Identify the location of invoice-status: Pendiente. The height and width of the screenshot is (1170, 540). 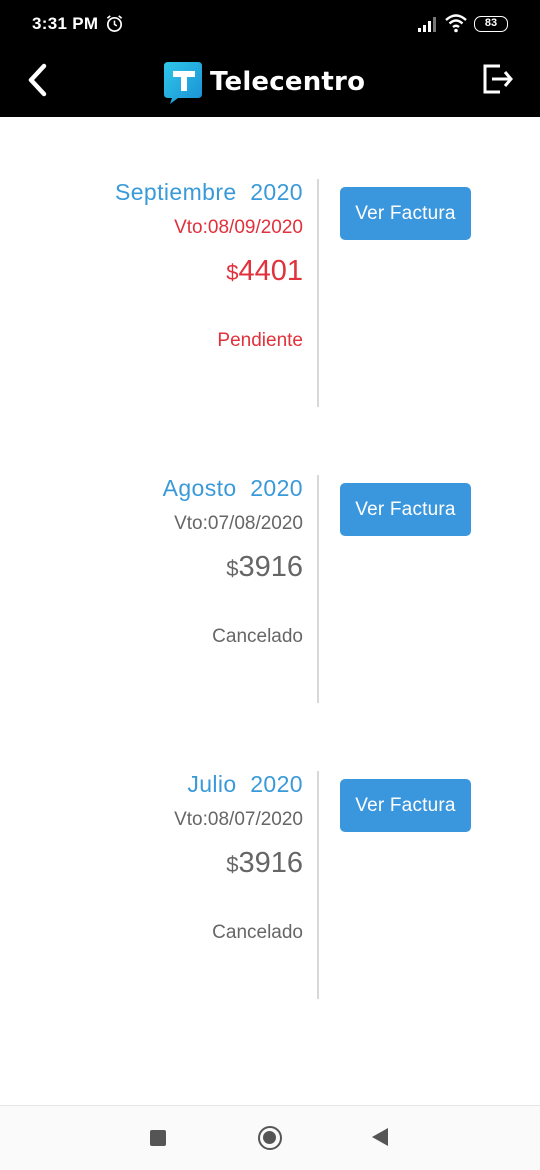
(260, 340).